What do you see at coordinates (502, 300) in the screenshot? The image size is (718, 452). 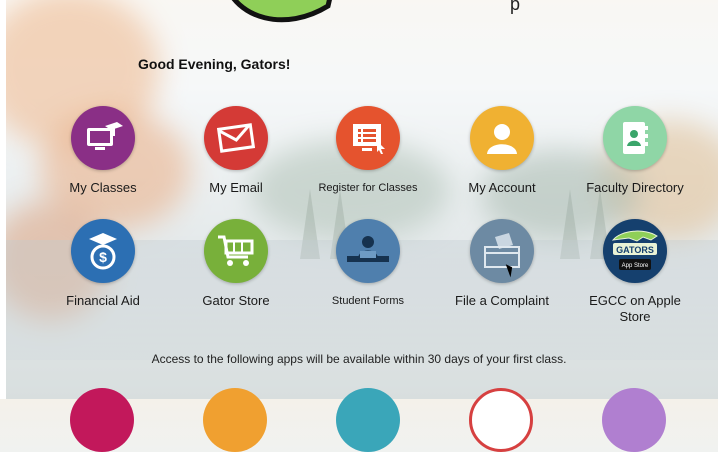 I see `tile-label: File a Complaint` at bounding box center [502, 300].